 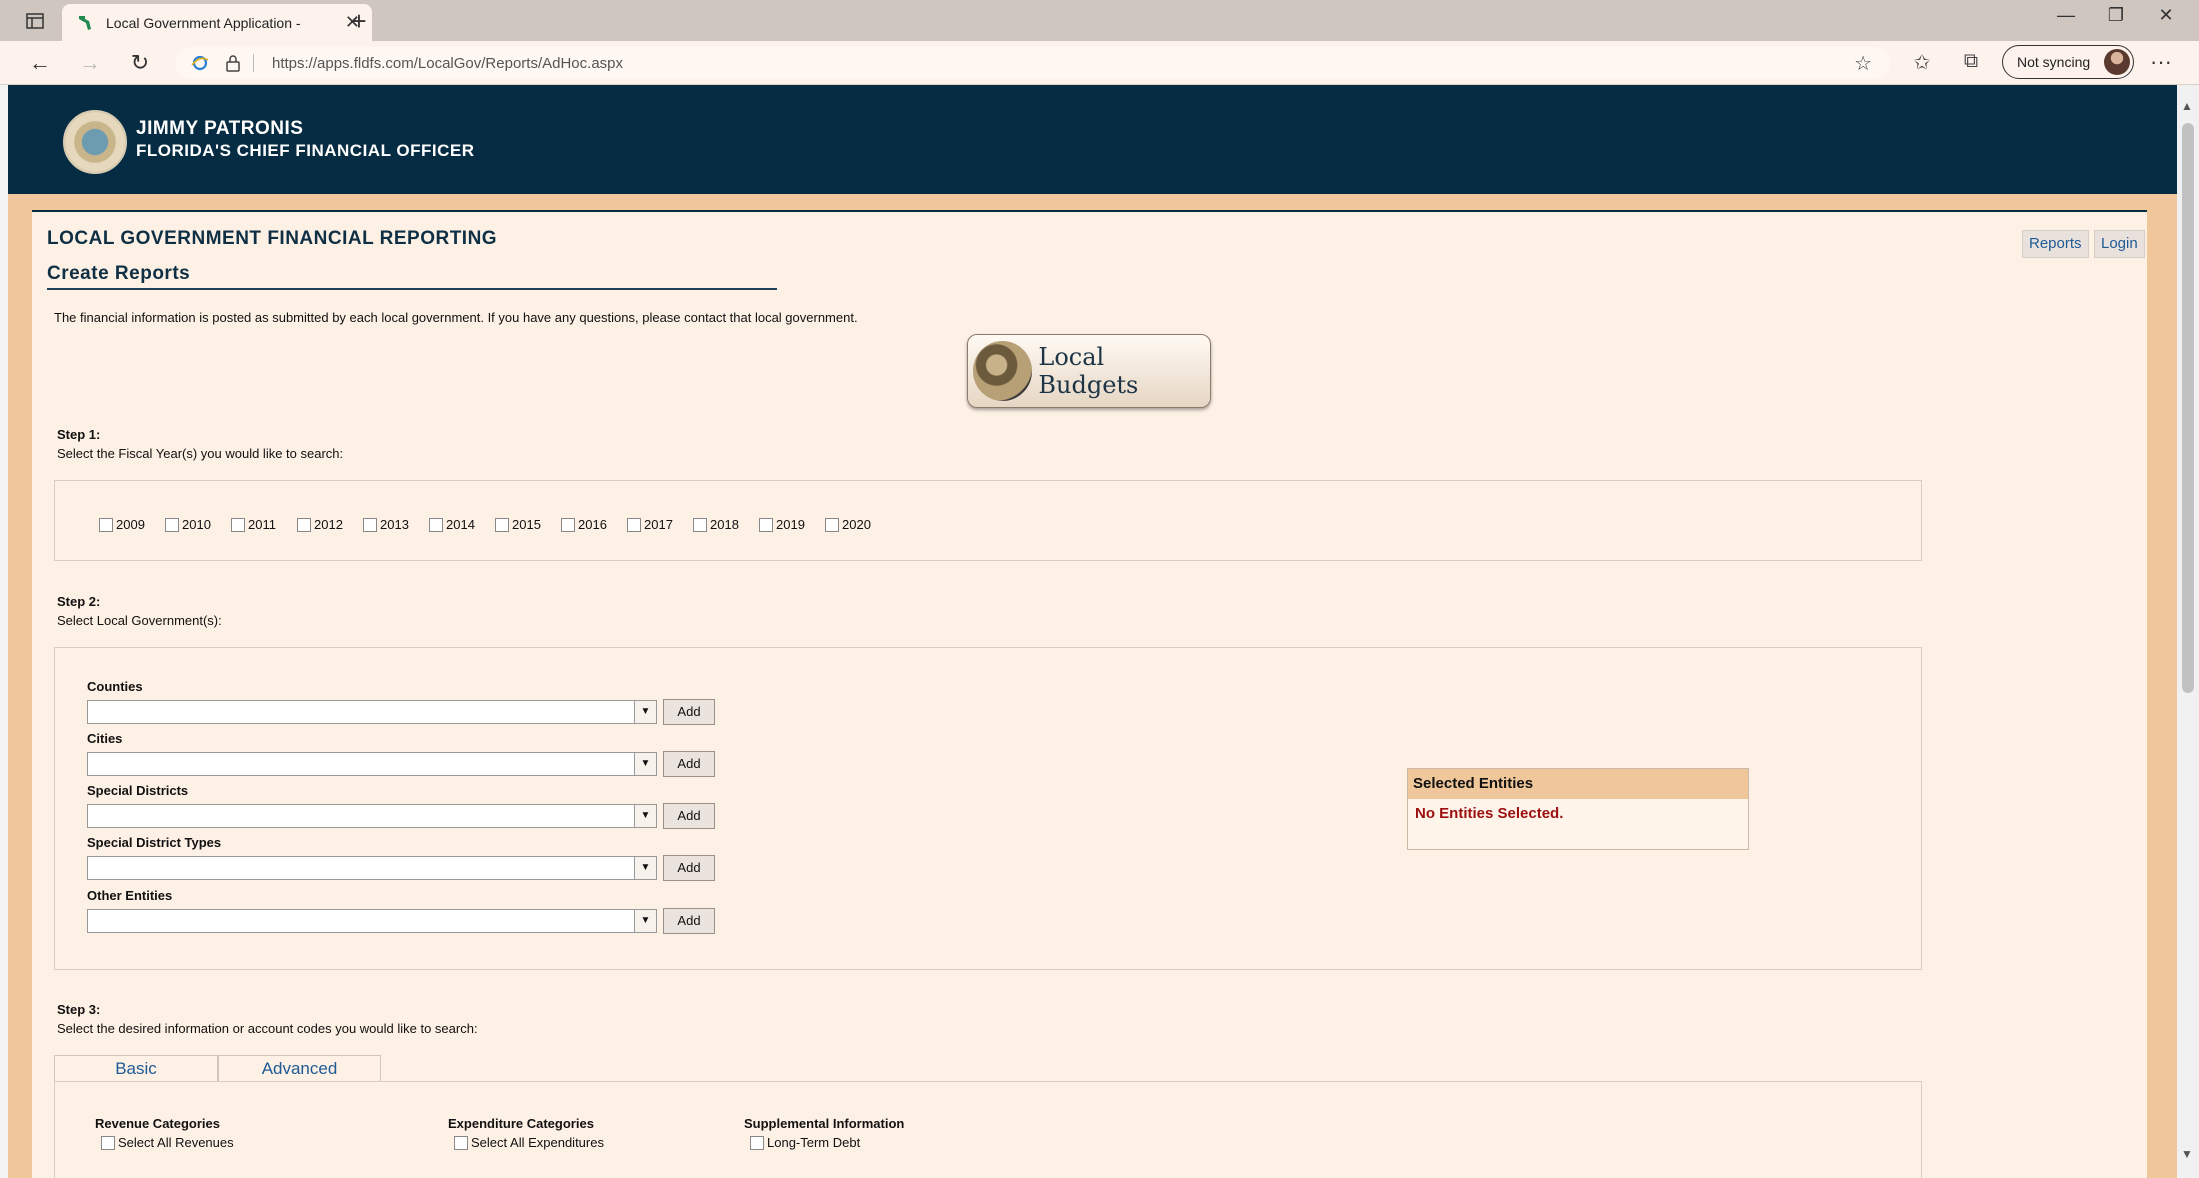 I want to click on page-scrollbar: ▲ ▼, so click(x=2188, y=631).